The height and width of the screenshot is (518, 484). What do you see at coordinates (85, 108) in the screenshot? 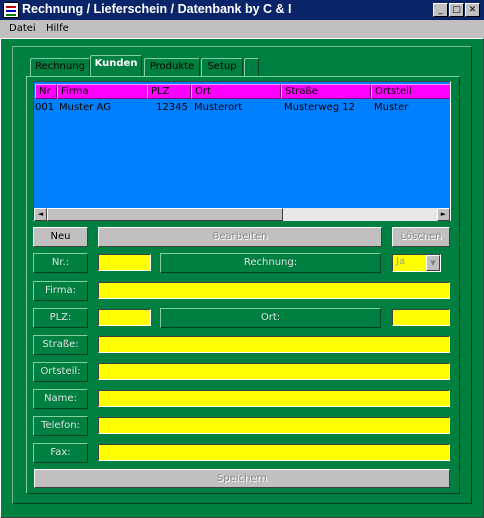
I see `table-cell-firma: Muster AG` at bounding box center [85, 108].